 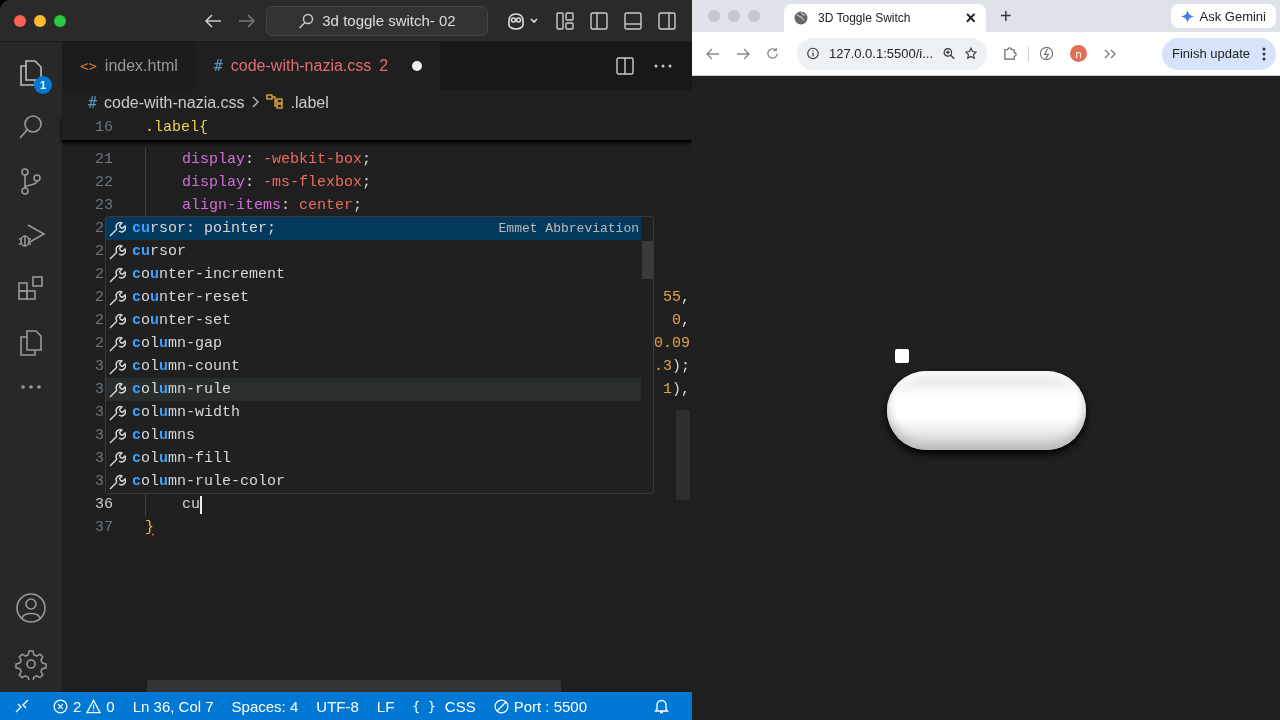 I want to click on line-number: 37, so click(x=104, y=527).